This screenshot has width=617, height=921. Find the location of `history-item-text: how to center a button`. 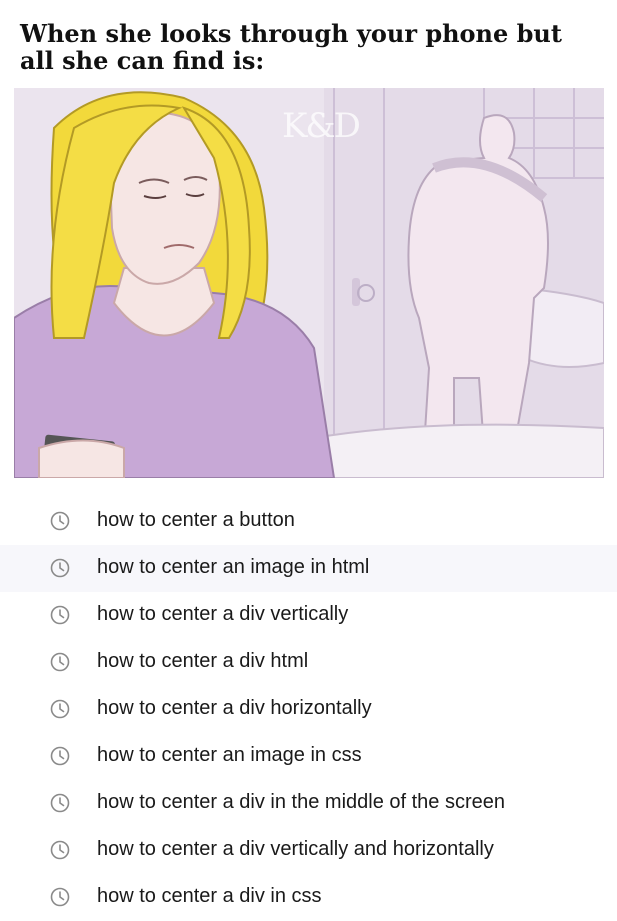

history-item-text: how to center a button is located at coordinates (196, 520).